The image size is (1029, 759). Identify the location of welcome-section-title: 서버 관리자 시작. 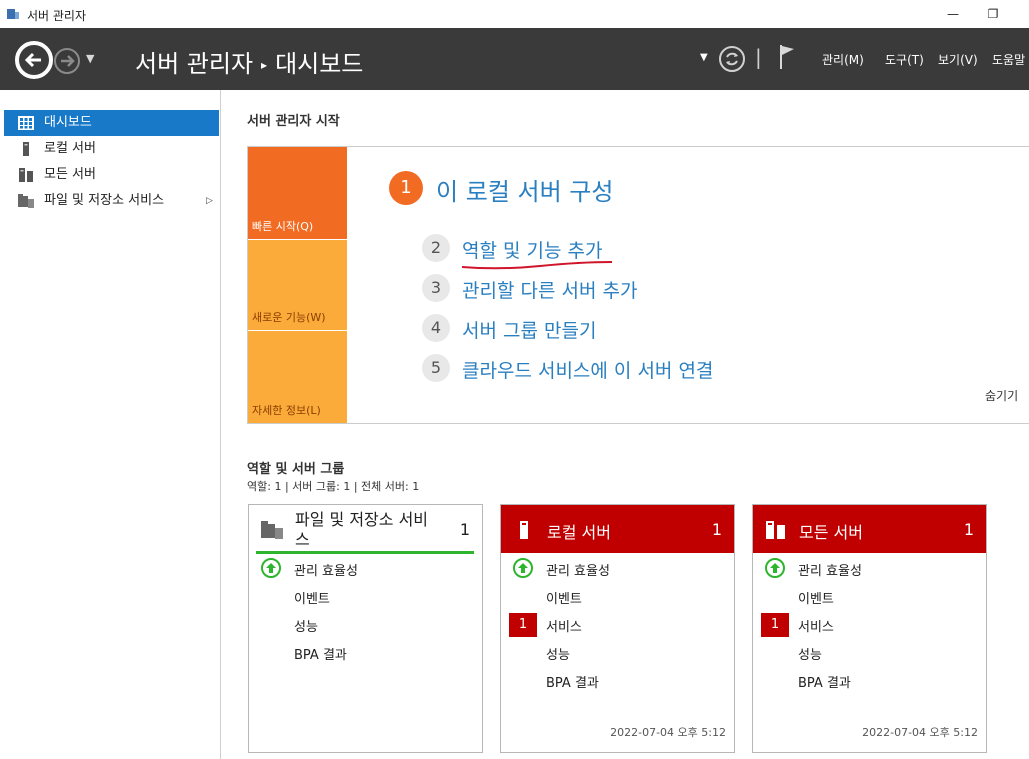
(293, 121).